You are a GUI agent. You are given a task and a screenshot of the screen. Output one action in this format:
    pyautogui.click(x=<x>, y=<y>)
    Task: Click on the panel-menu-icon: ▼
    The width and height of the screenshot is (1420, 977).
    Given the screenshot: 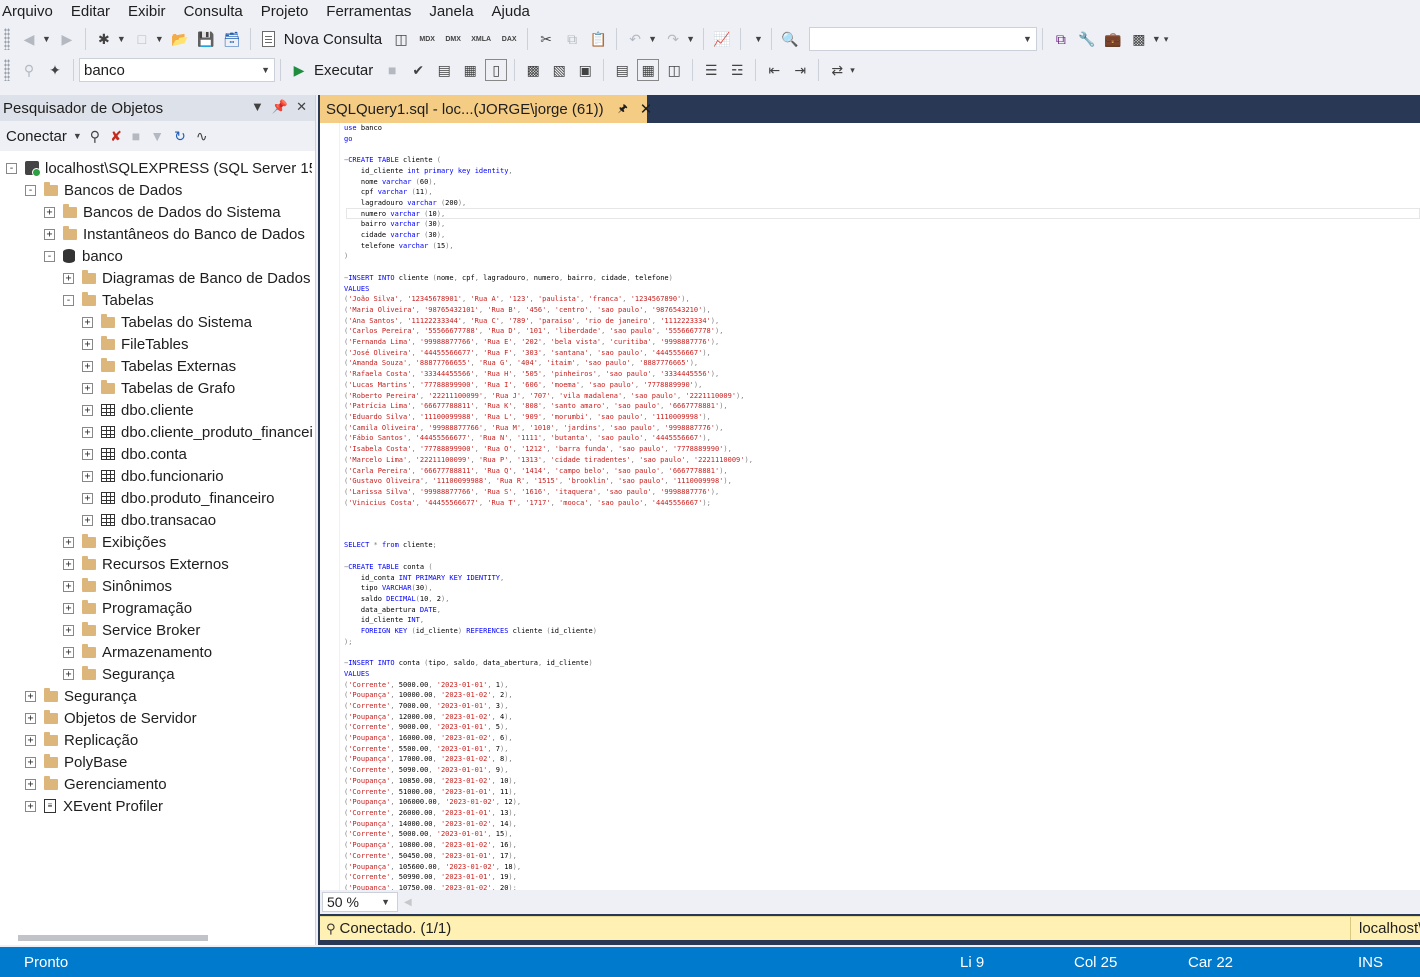 What is the action you would take?
    pyautogui.click(x=257, y=107)
    